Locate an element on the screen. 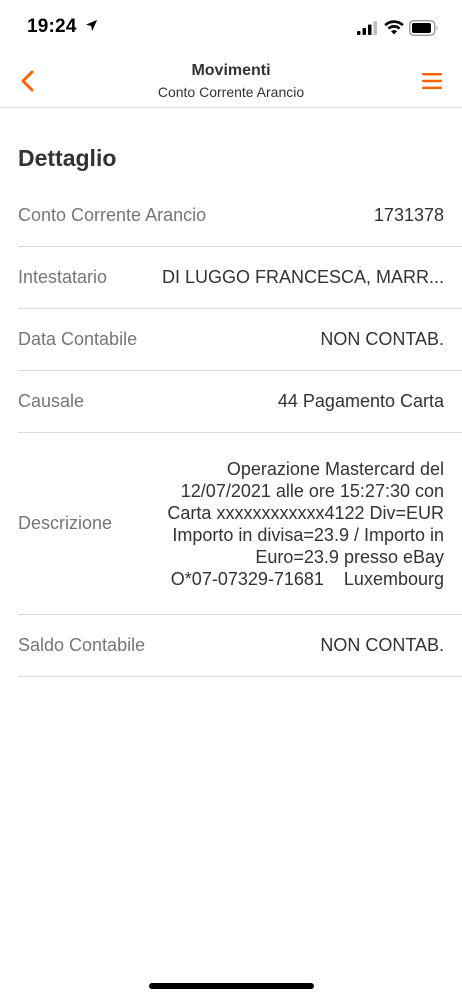 The height and width of the screenshot is (999, 462). location-arrow-icon is located at coordinates (91, 25).